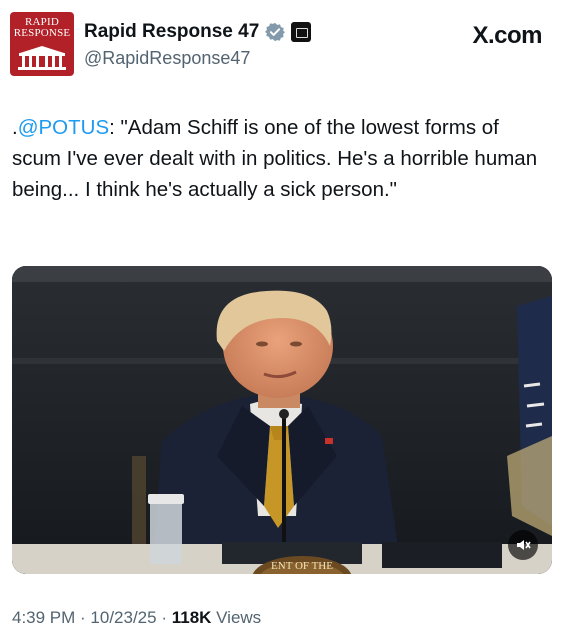  What do you see at coordinates (123, 617) in the screenshot?
I see `tweet-date: 10/23/25` at bounding box center [123, 617].